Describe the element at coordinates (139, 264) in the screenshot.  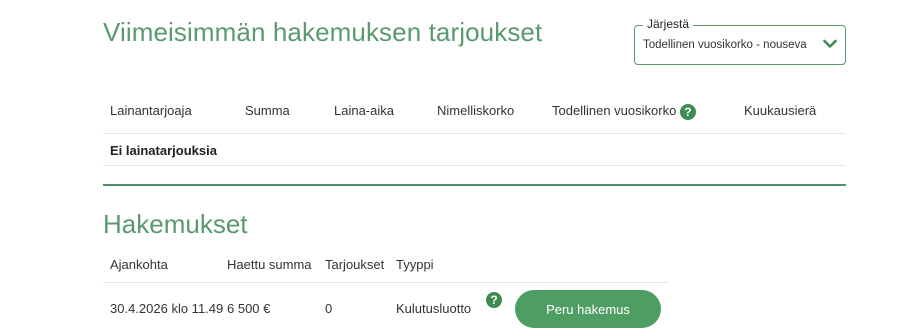
I see `column-date: Ajankohta` at that location.